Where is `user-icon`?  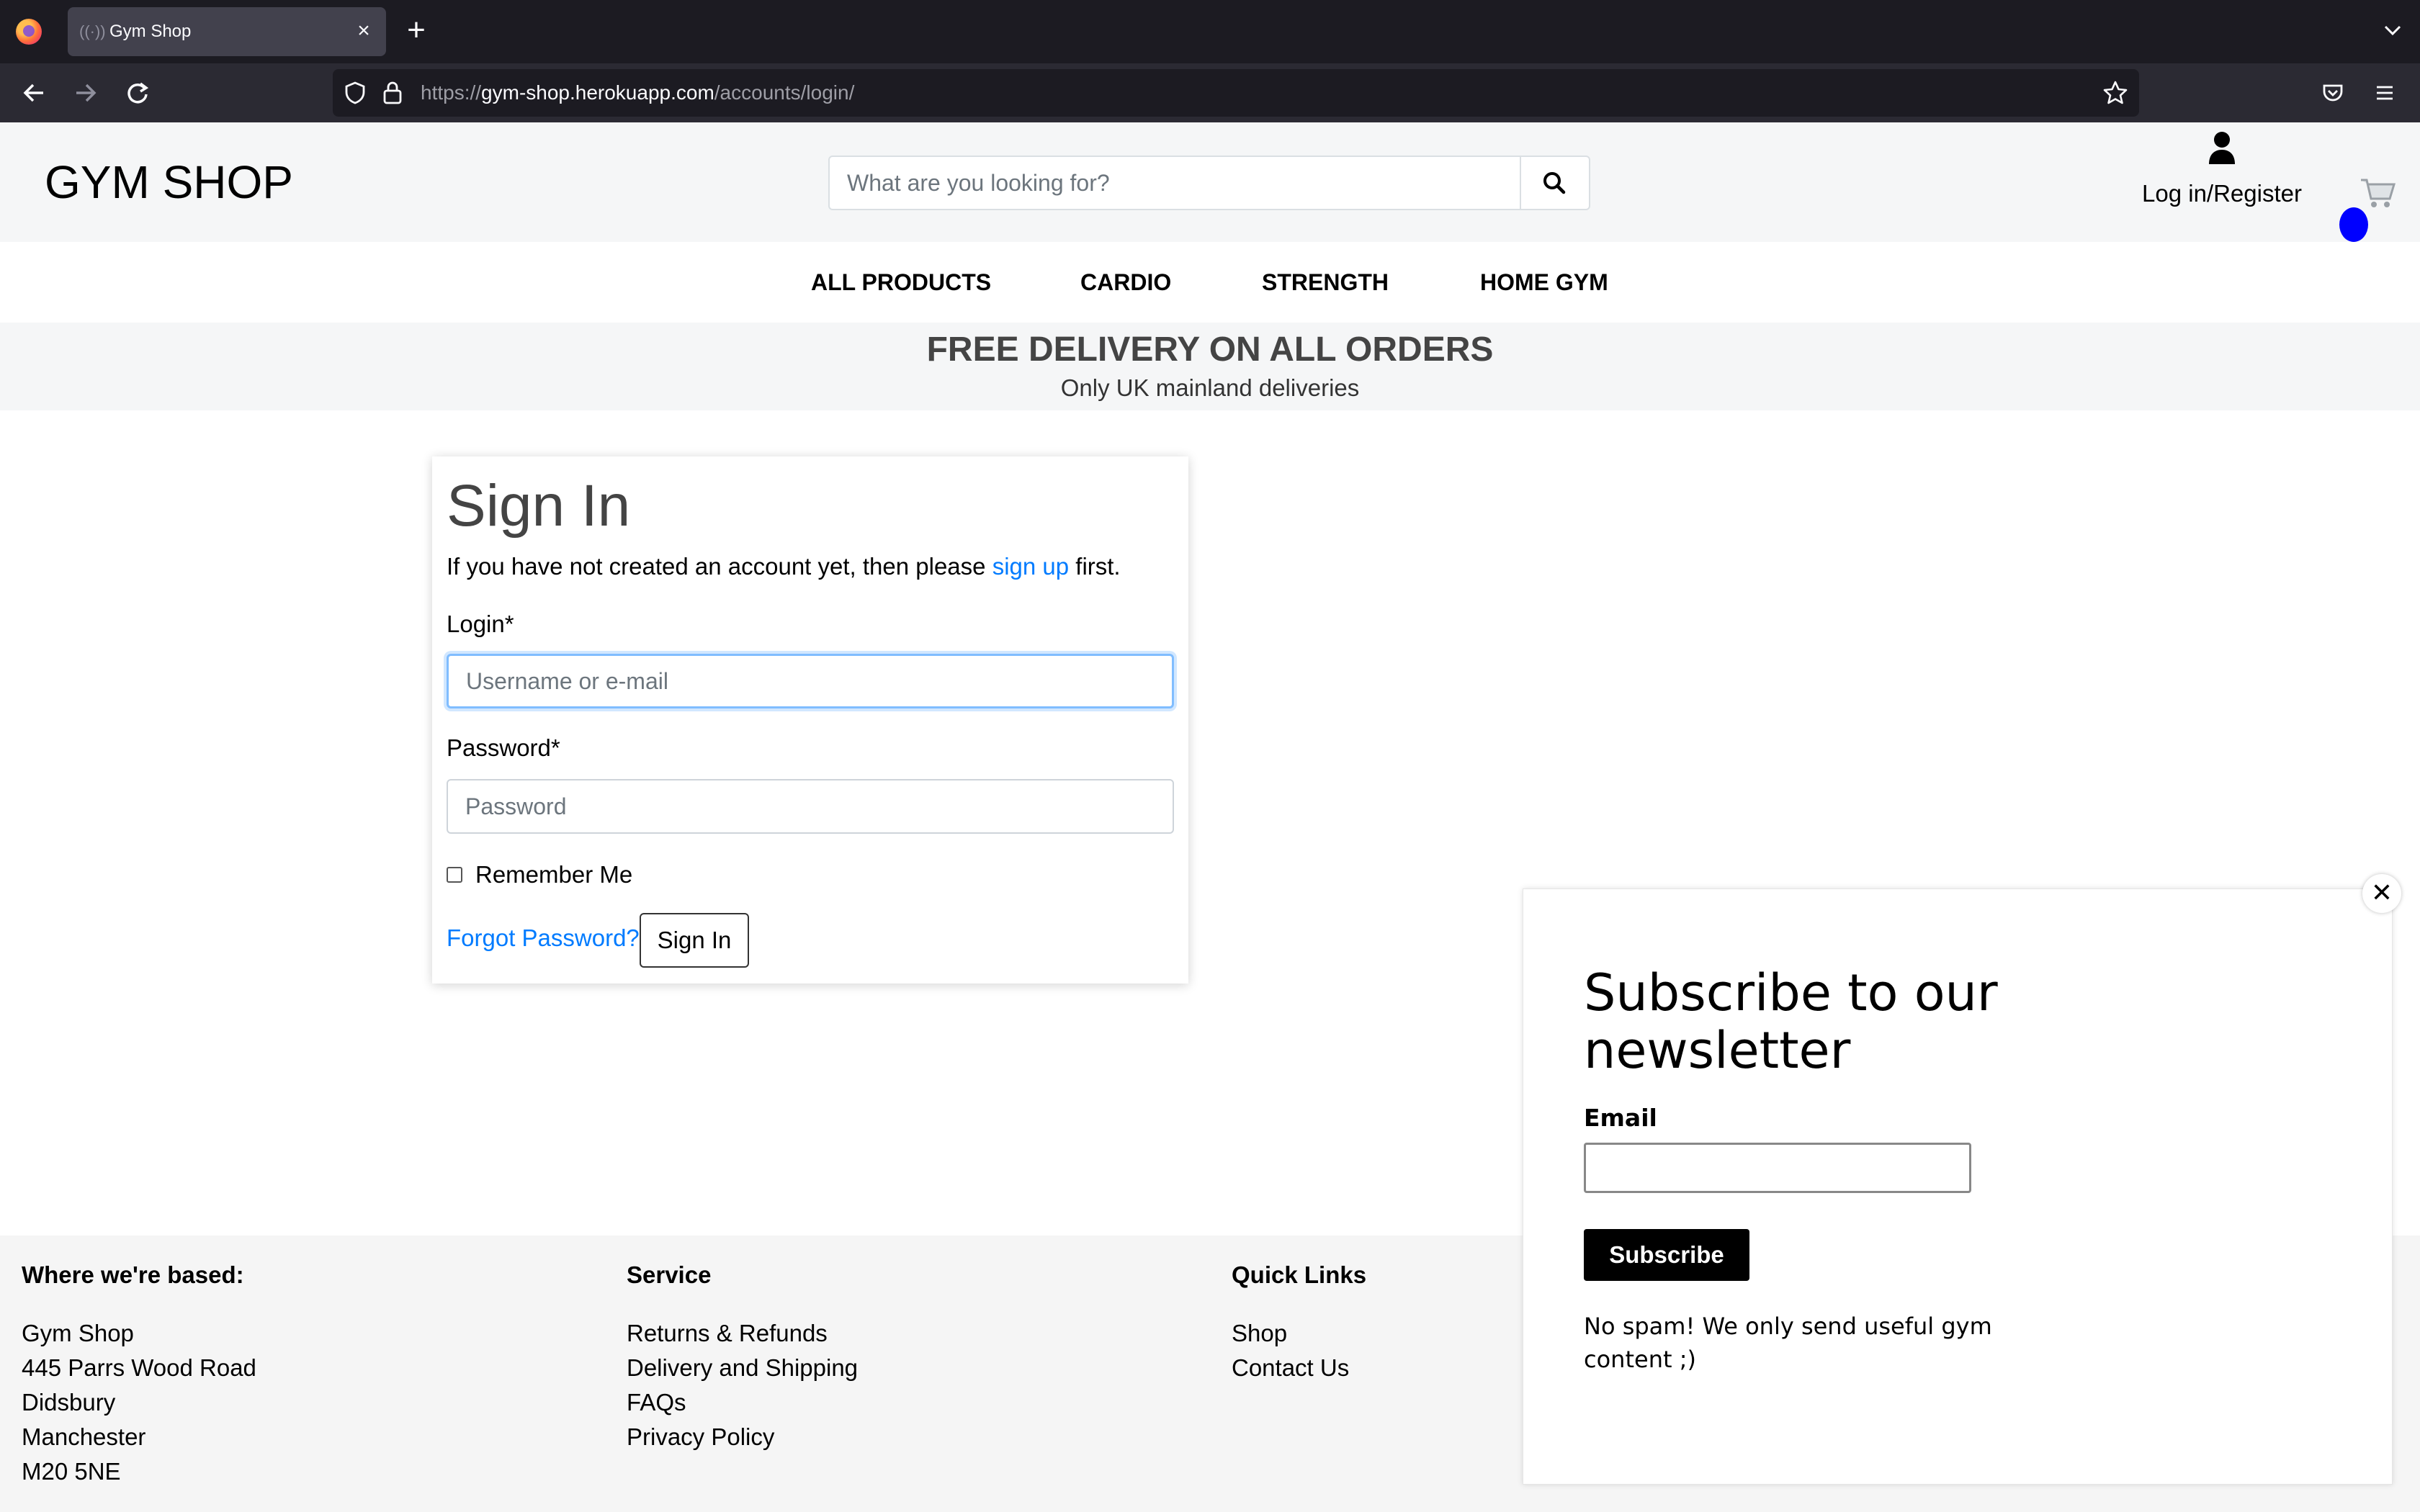 user-icon is located at coordinates (2222, 148).